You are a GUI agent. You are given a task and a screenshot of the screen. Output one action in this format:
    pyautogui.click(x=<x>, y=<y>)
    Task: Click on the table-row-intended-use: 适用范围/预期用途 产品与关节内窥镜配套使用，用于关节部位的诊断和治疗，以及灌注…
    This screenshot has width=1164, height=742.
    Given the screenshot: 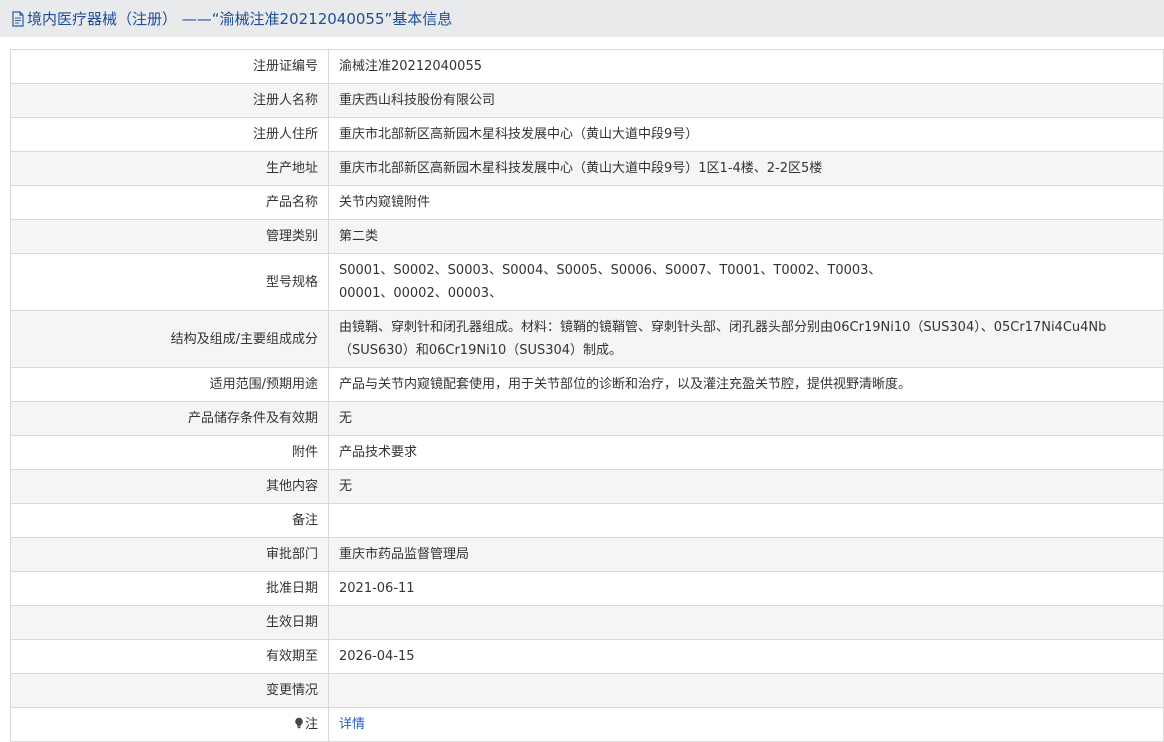 What is the action you would take?
    pyautogui.click(x=587, y=384)
    